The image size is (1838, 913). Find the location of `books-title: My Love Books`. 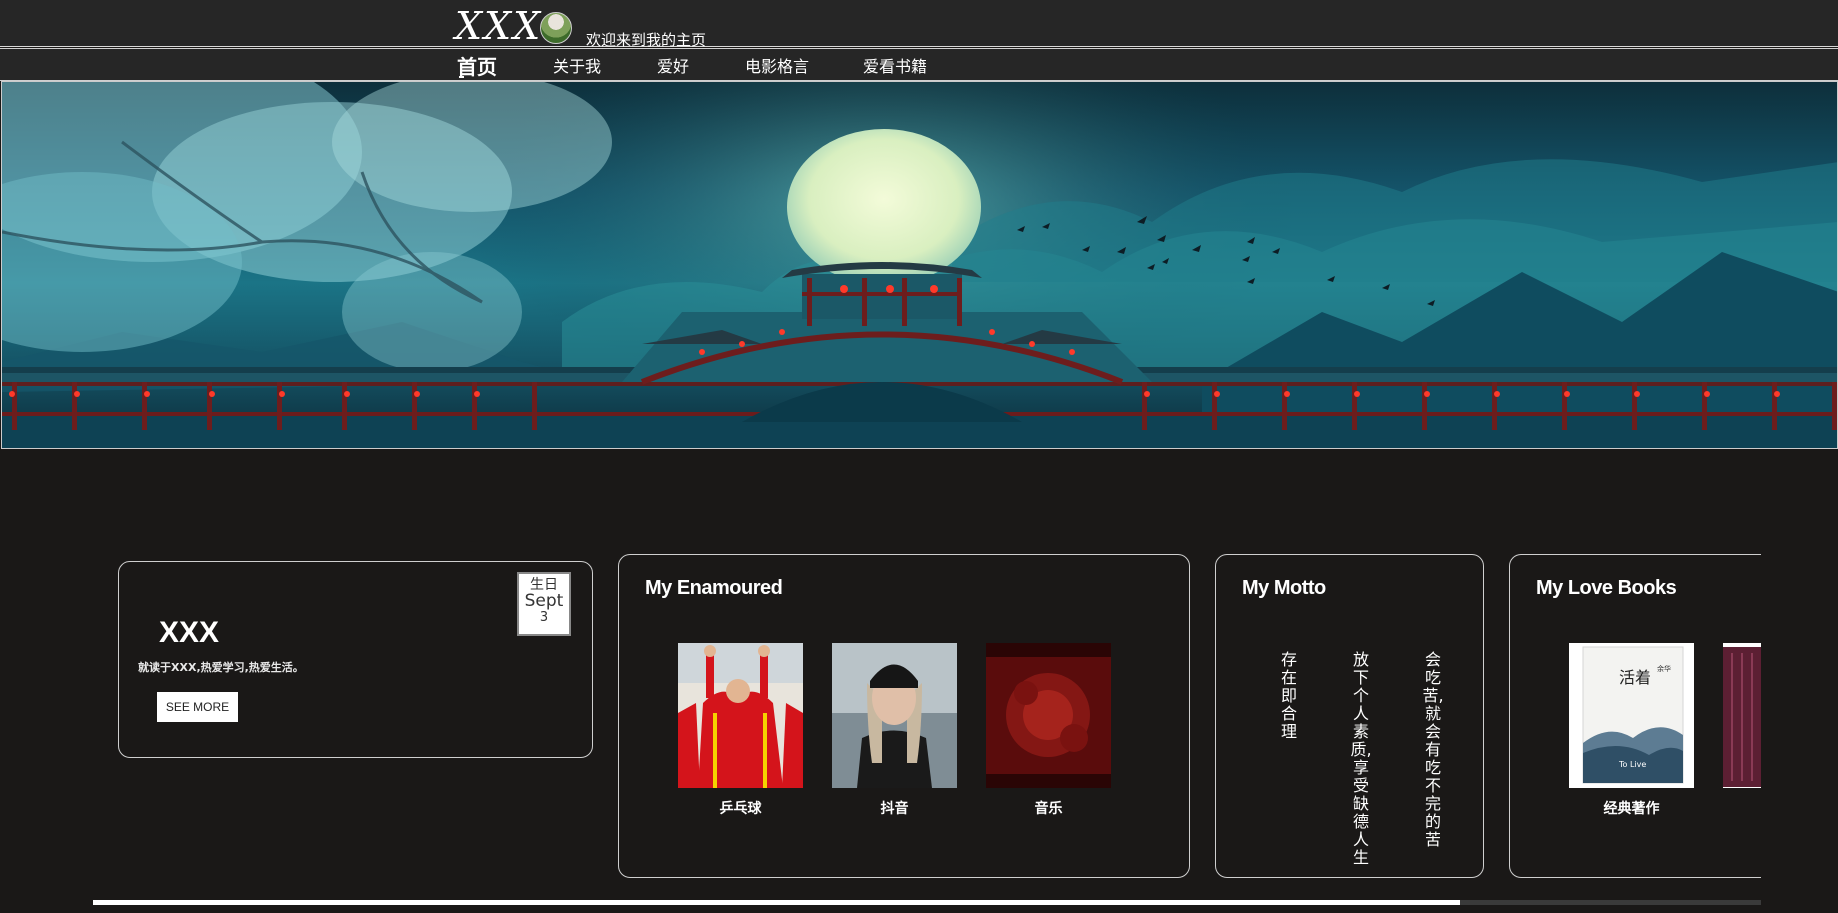

books-title: My Love Books is located at coordinates (1606, 588).